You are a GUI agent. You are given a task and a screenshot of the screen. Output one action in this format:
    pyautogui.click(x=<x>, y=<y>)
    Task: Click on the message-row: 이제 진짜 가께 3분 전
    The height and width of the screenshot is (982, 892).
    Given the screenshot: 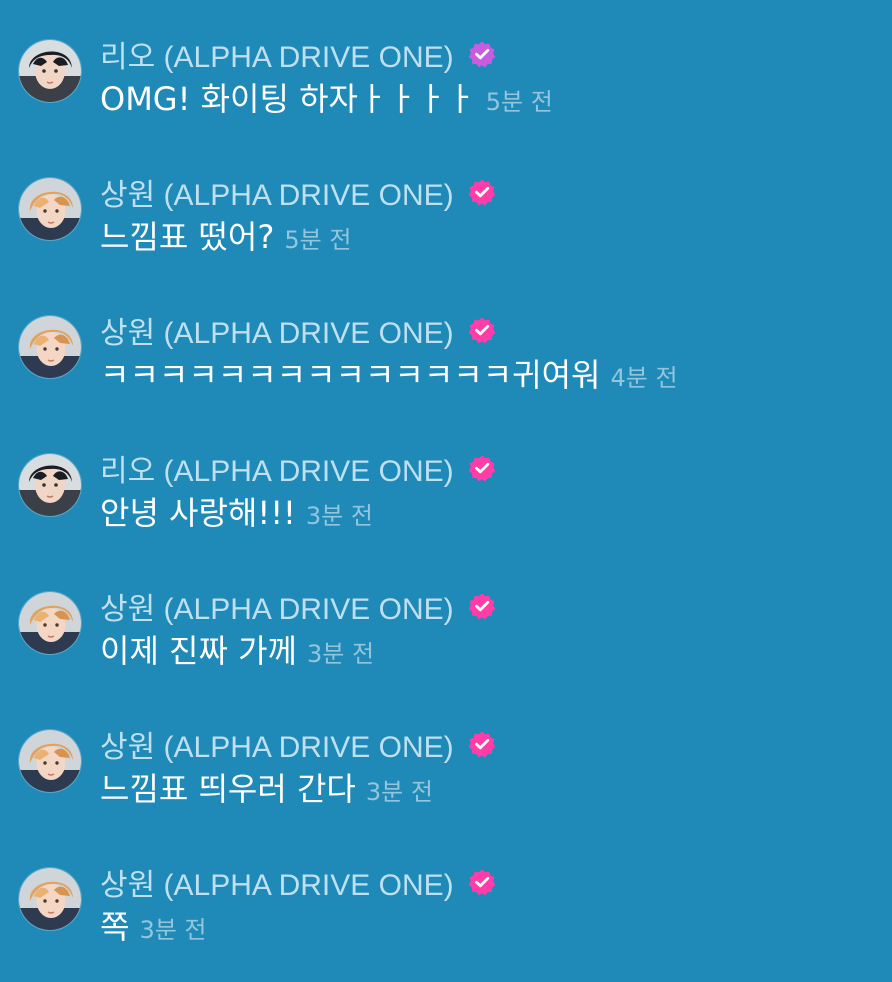 What is the action you would take?
    pyautogui.click(x=237, y=651)
    